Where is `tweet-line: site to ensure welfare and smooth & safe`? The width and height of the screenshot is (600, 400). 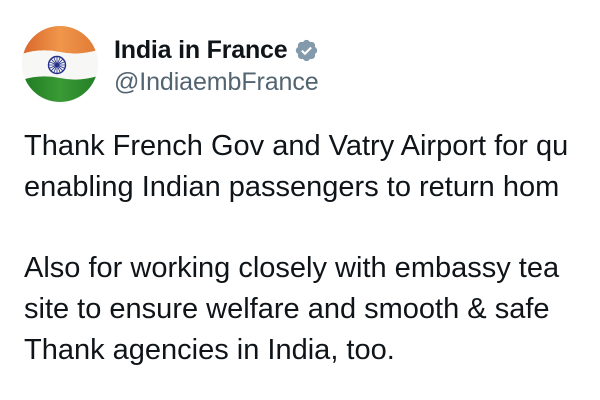
tweet-line: site to ensure welfare and smooth & safe is located at coordinates (287, 309).